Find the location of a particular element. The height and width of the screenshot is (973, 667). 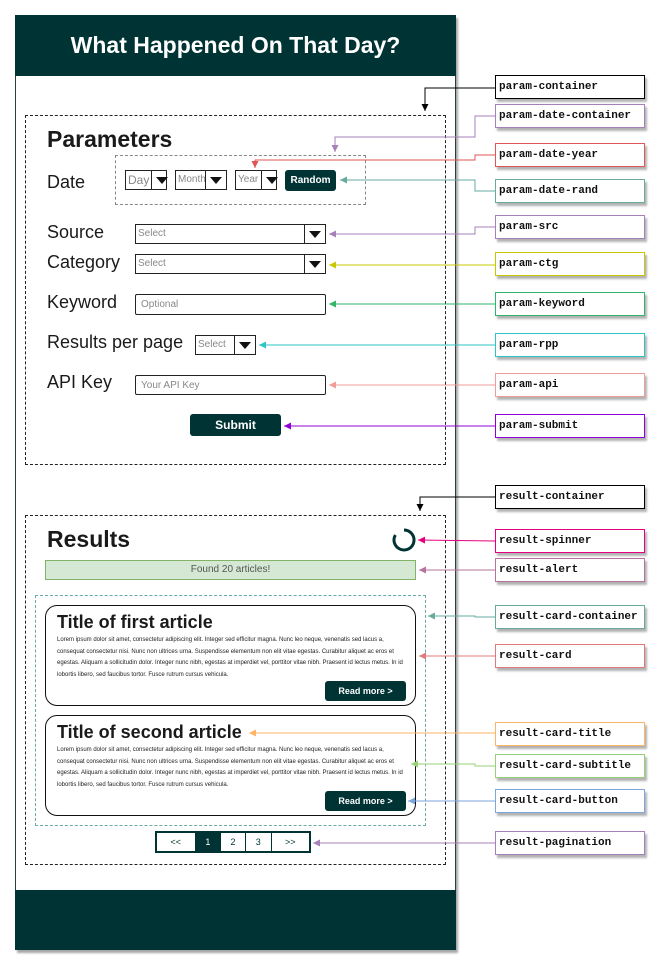

tag-result-container: result-container is located at coordinates (570, 497).